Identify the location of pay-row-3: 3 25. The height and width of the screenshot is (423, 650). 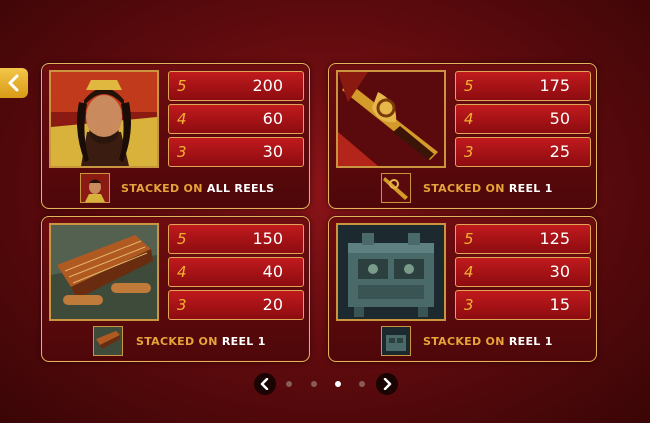
(523, 152).